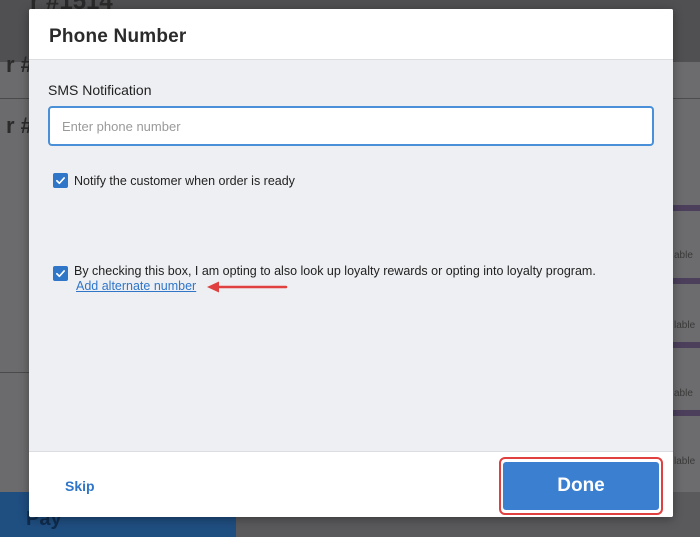 The width and height of the screenshot is (700, 537). I want to click on notify-customer-row: Notify the customer when order is ready, so click(174, 181).